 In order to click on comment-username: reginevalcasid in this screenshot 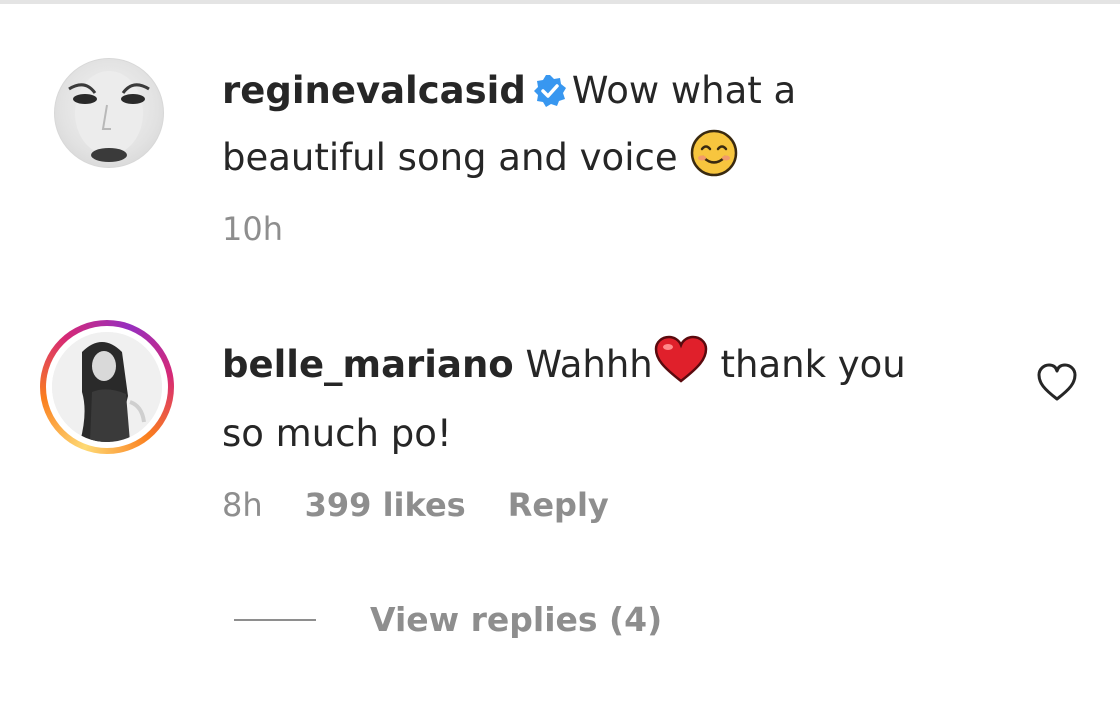, I will do `click(374, 90)`.